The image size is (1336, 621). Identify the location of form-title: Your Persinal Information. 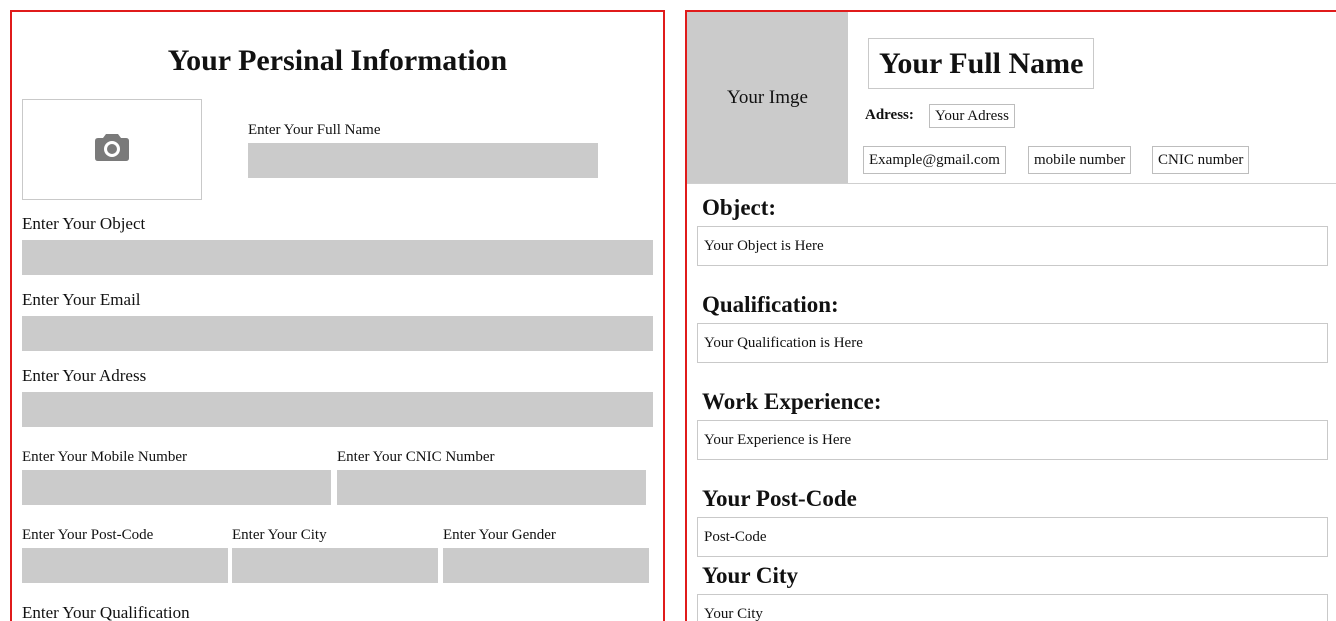
(337, 60).